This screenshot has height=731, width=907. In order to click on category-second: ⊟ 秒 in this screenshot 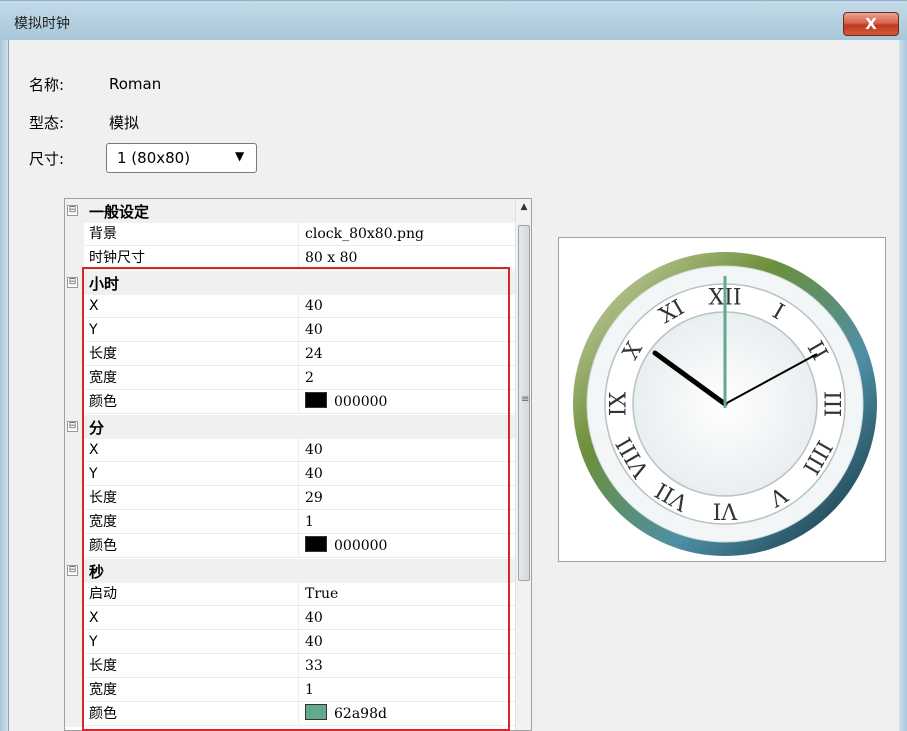, I will do `click(290, 571)`.